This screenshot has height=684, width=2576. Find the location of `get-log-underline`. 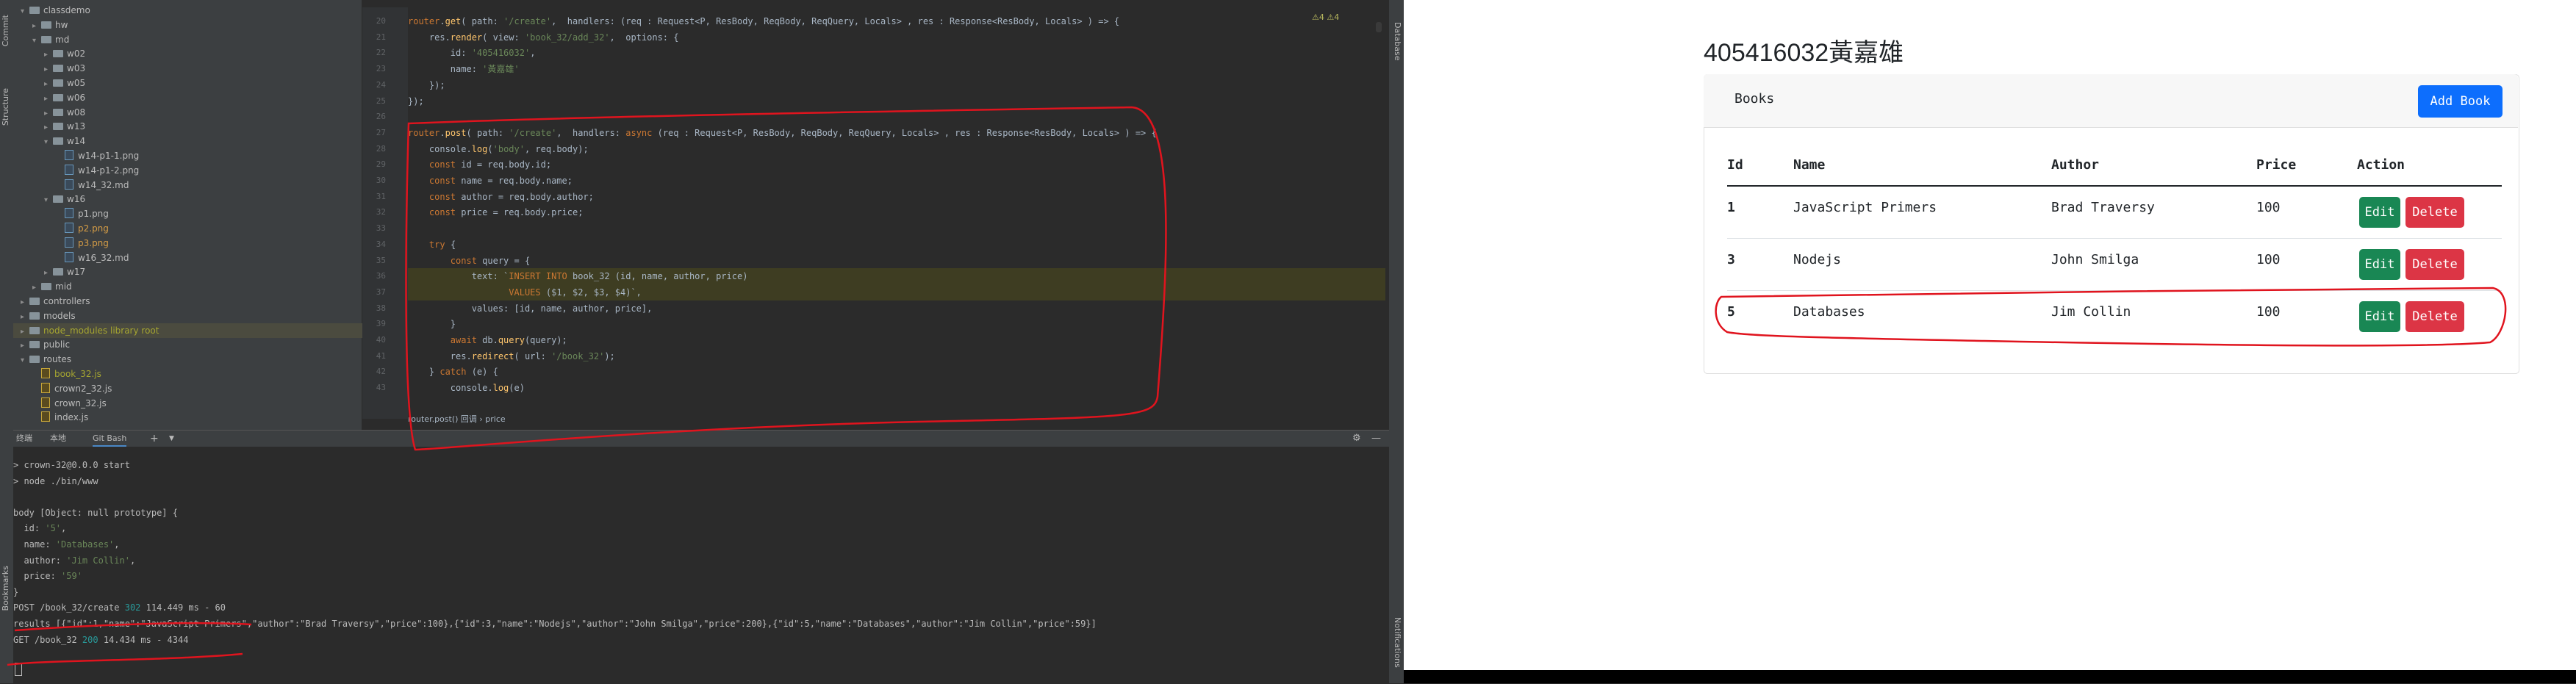

get-log-underline is located at coordinates (125, 659).